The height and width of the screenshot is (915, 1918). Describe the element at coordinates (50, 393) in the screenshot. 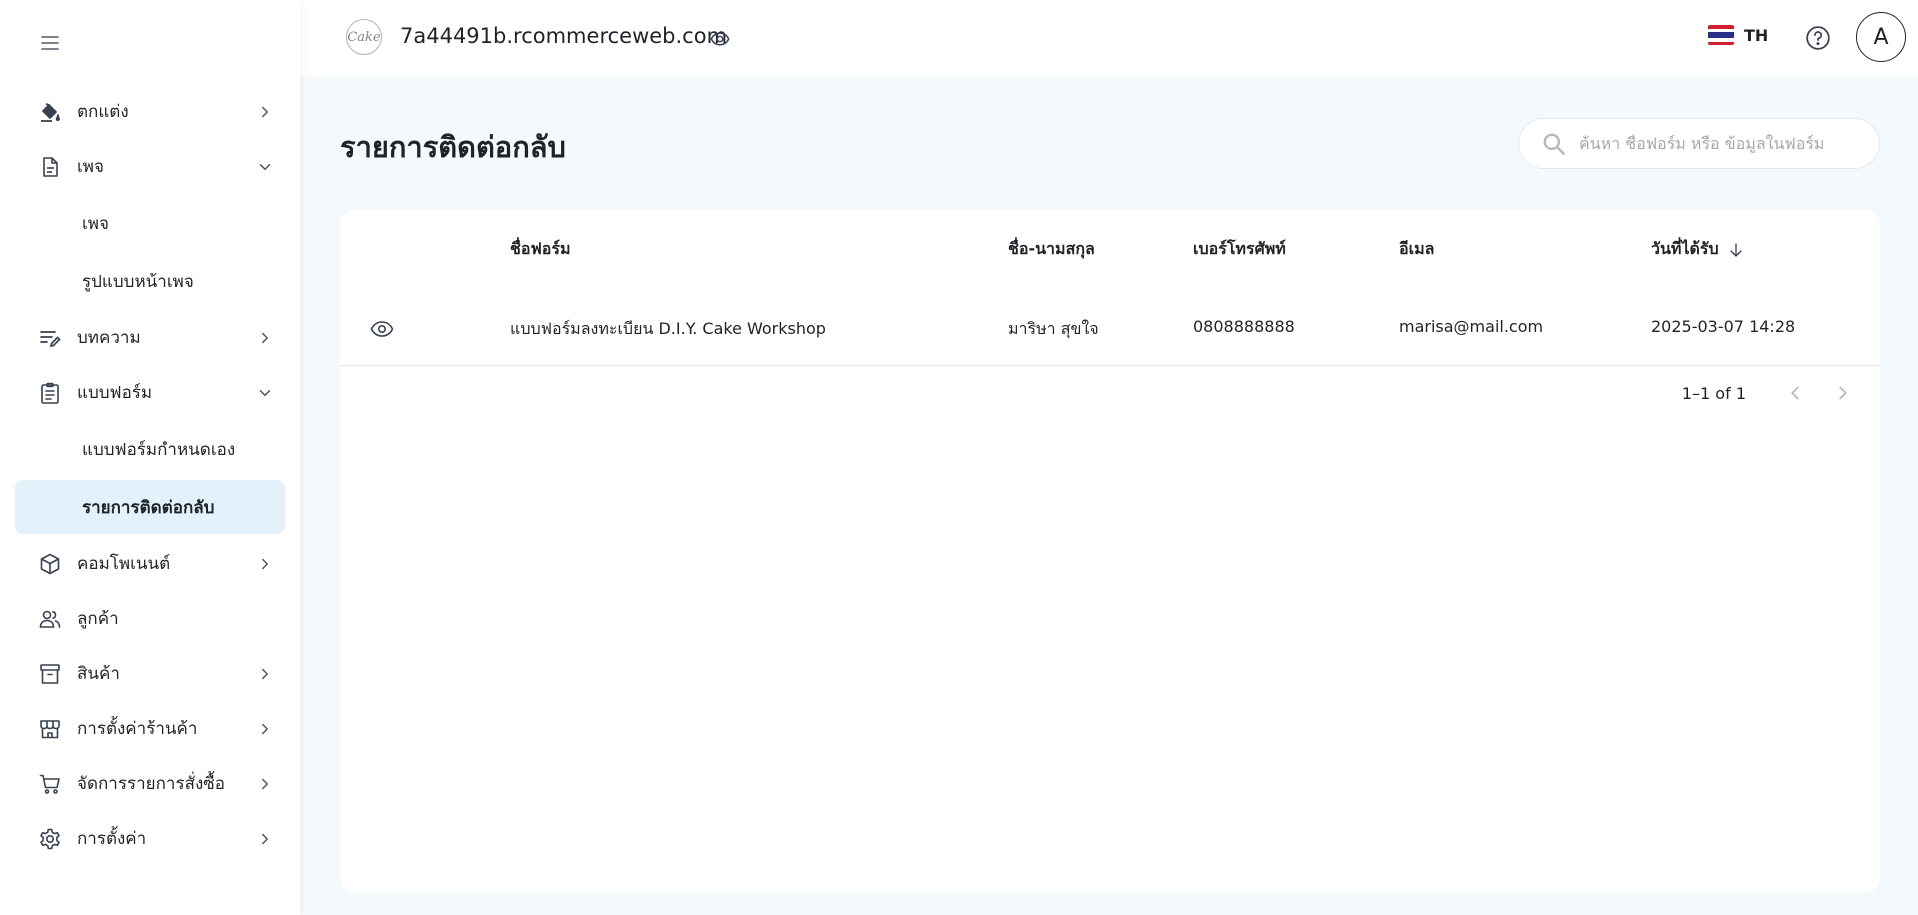

I see `clipboard-icon` at that location.